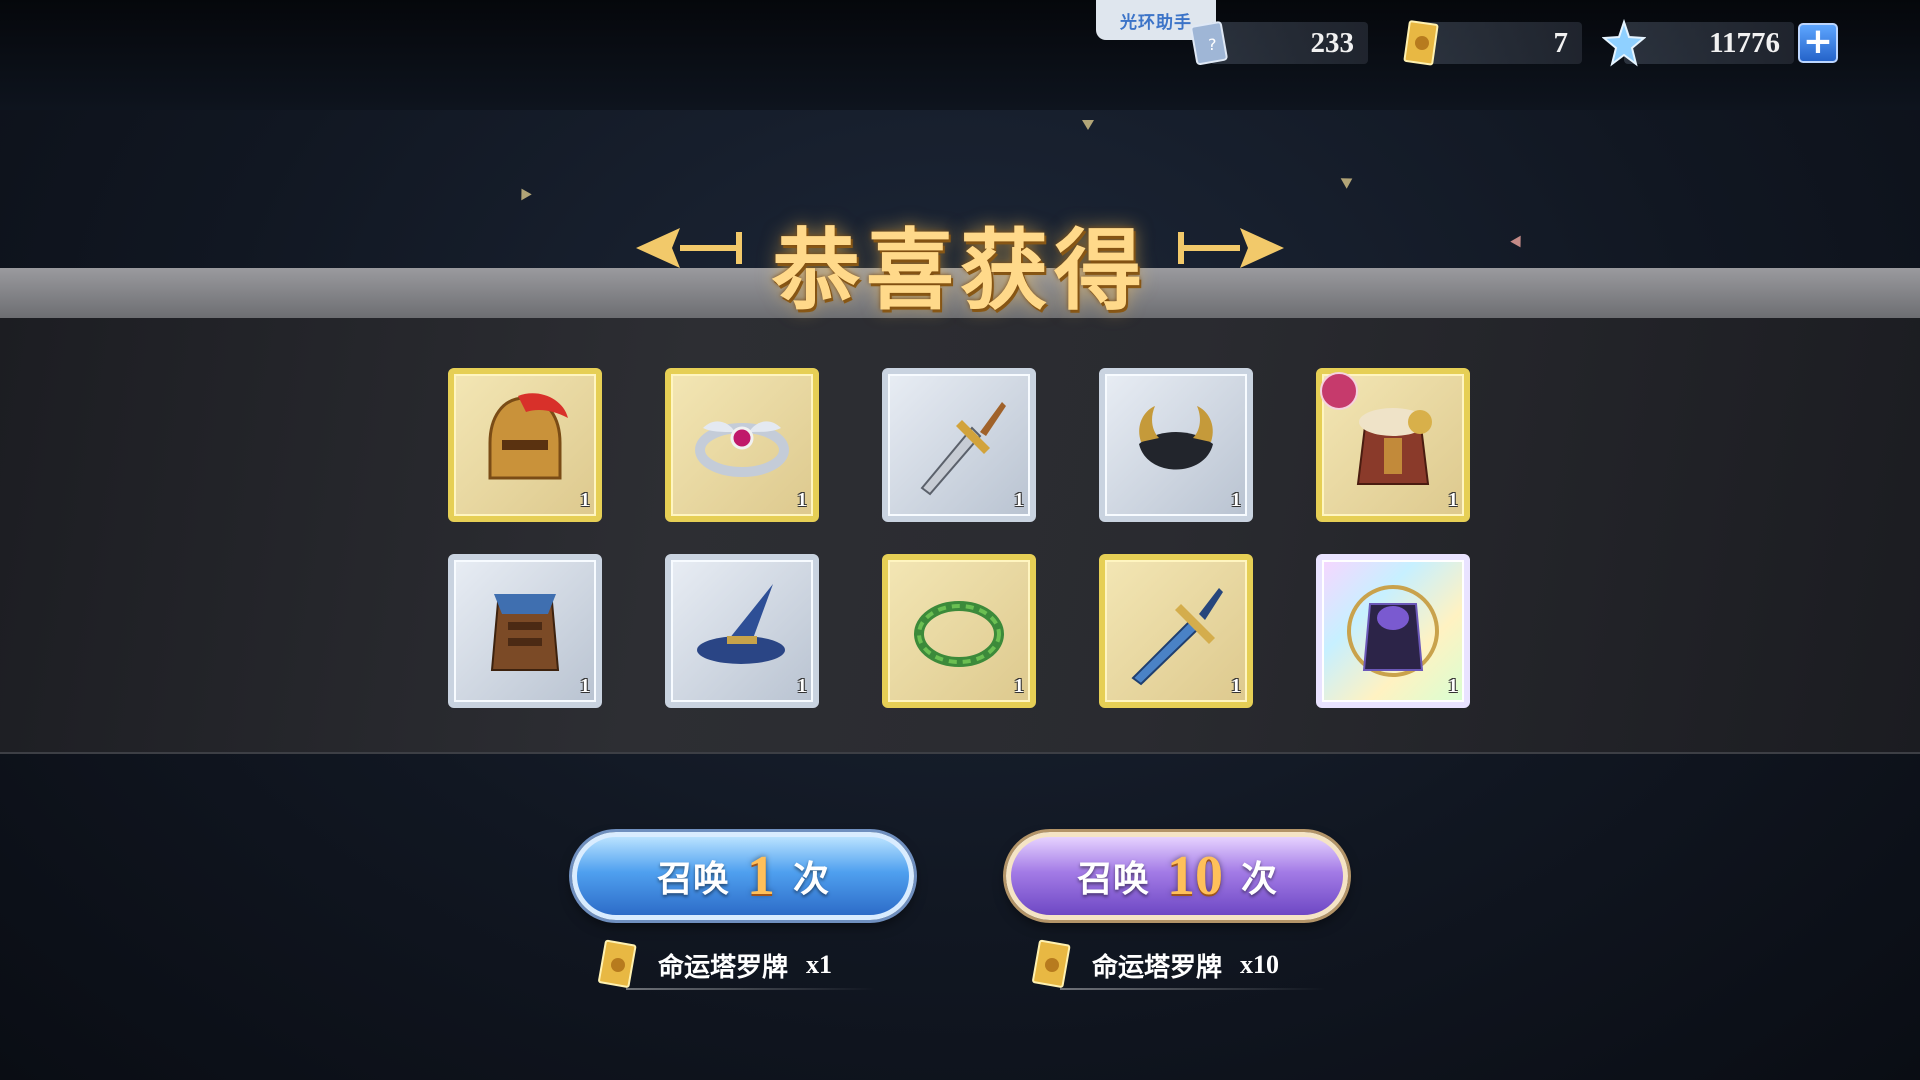  I want to click on add-crystal-button: +, so click(1818, 43).